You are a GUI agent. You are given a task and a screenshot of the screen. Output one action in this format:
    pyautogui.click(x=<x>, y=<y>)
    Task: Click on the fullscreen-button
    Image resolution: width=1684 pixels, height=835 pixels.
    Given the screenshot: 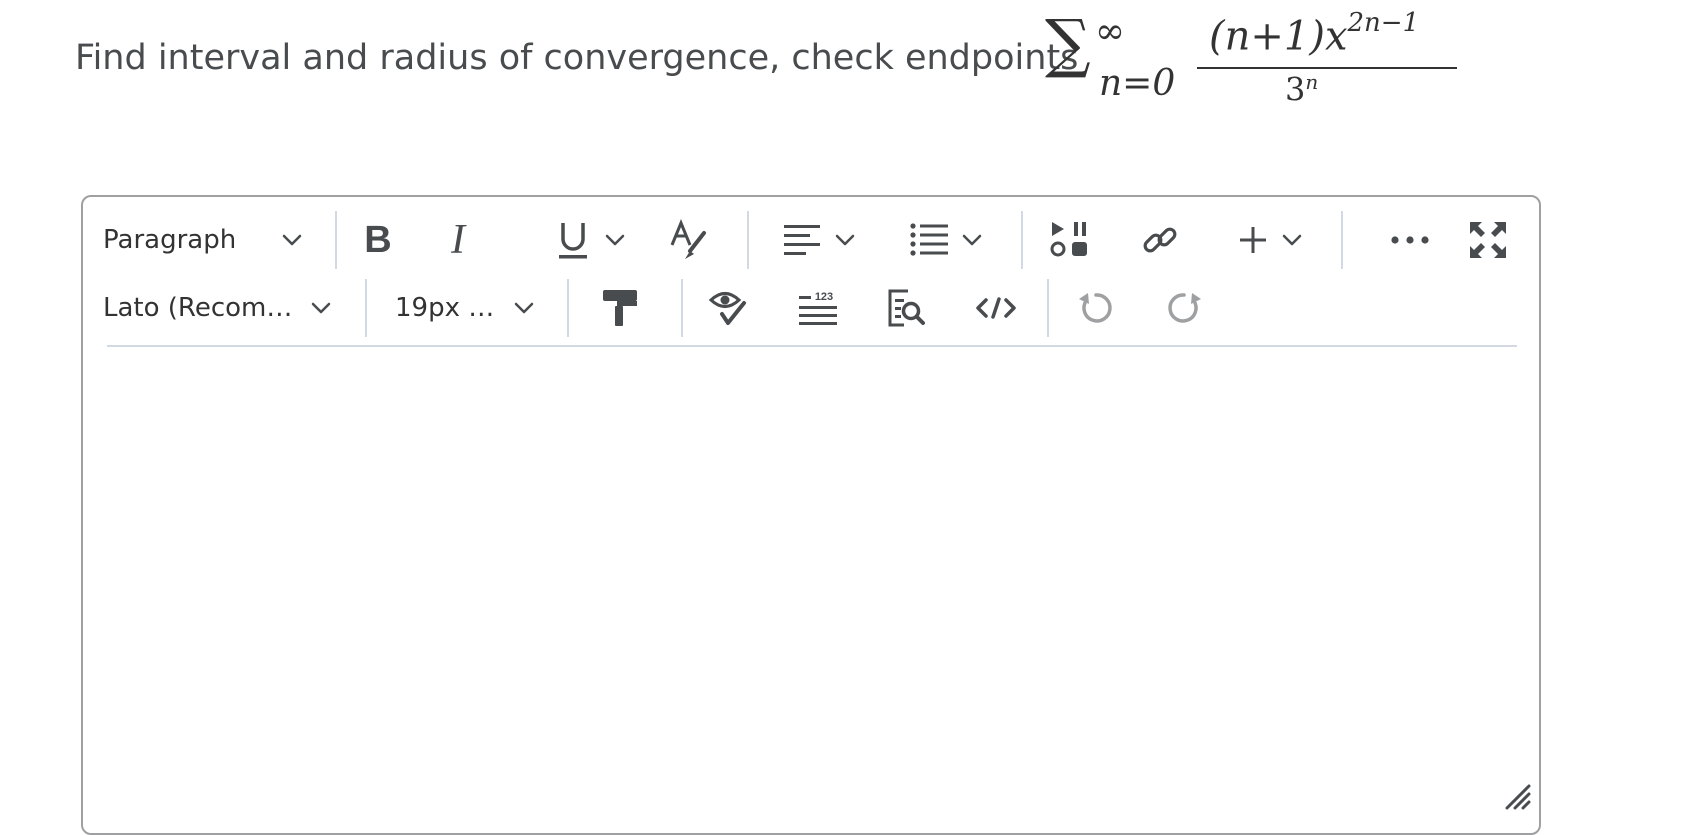 What is the action you would take?
    pyautogui.click(x=1488, y=240)
    